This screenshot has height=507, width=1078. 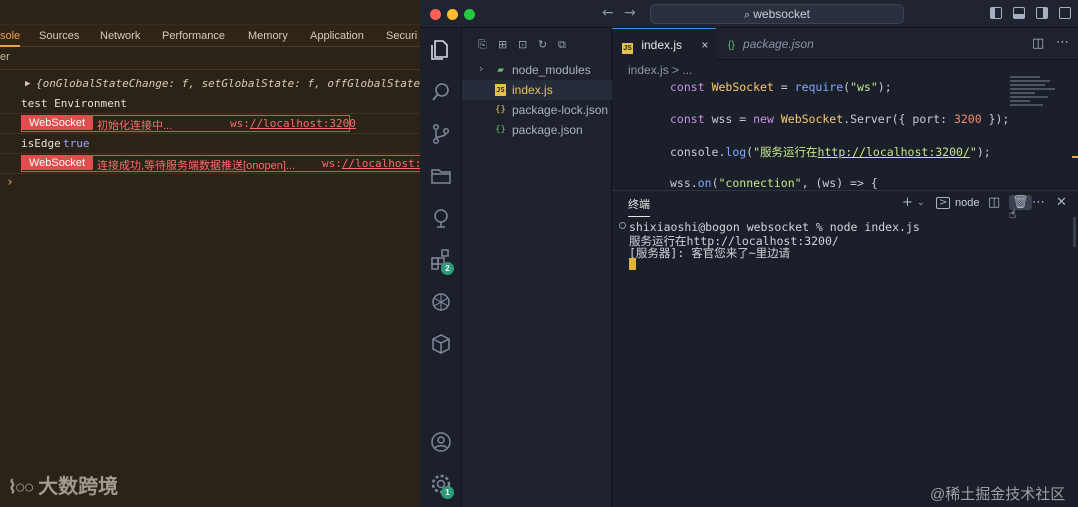 What do you see at coordinates (943, 203) in the screenshot?
I see `terminal-shell-icon: >` at bounding box center [943, 203].